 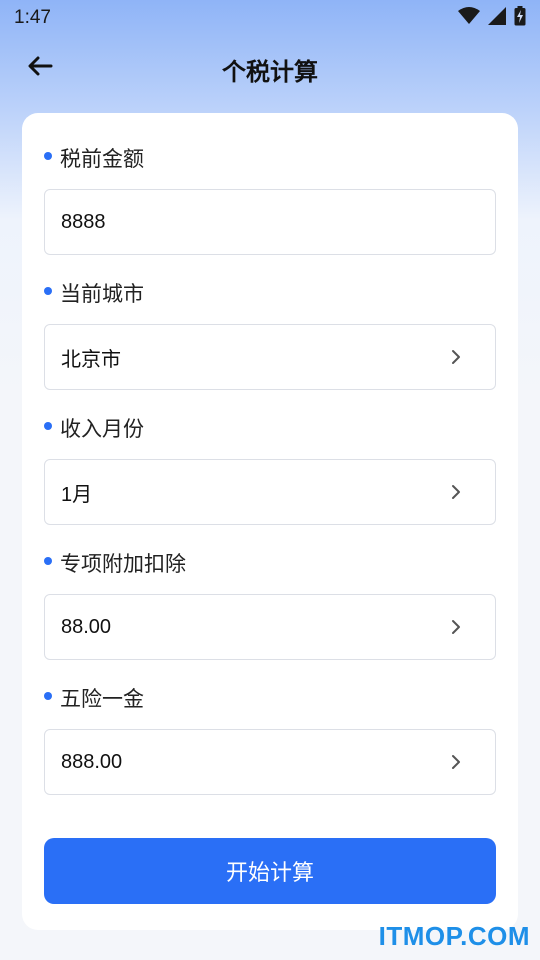 What do you see at coordinates (94, 428) in the screenshot?
I see `field-label-income-month: 收入月份` at bounding box center [94, 428].